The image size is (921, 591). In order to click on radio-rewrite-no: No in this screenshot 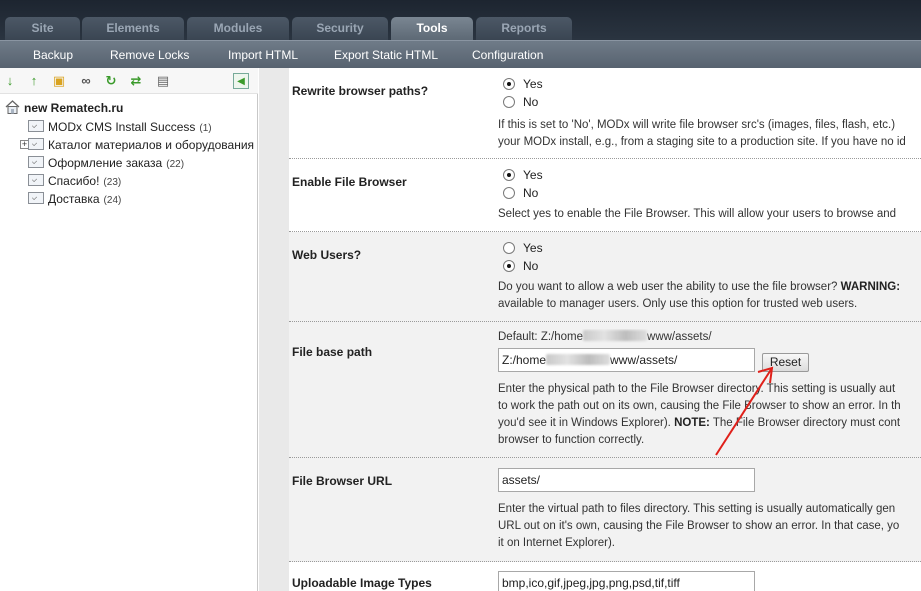, I will do `click(520, 102)`.